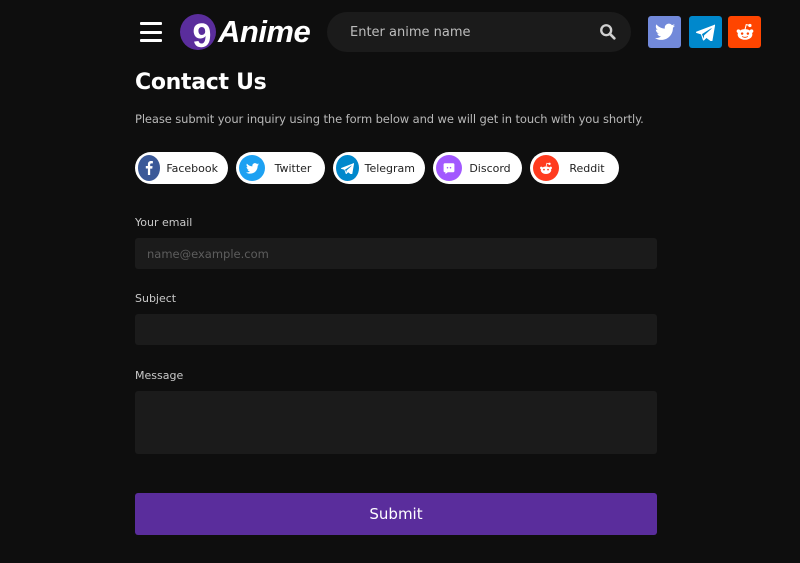 The width and height of the screenshot is (800, 563). What do you see at coordinates (159, 375) in the screenshot?
I see `message-label: Message` at bounding box center [159, 375].